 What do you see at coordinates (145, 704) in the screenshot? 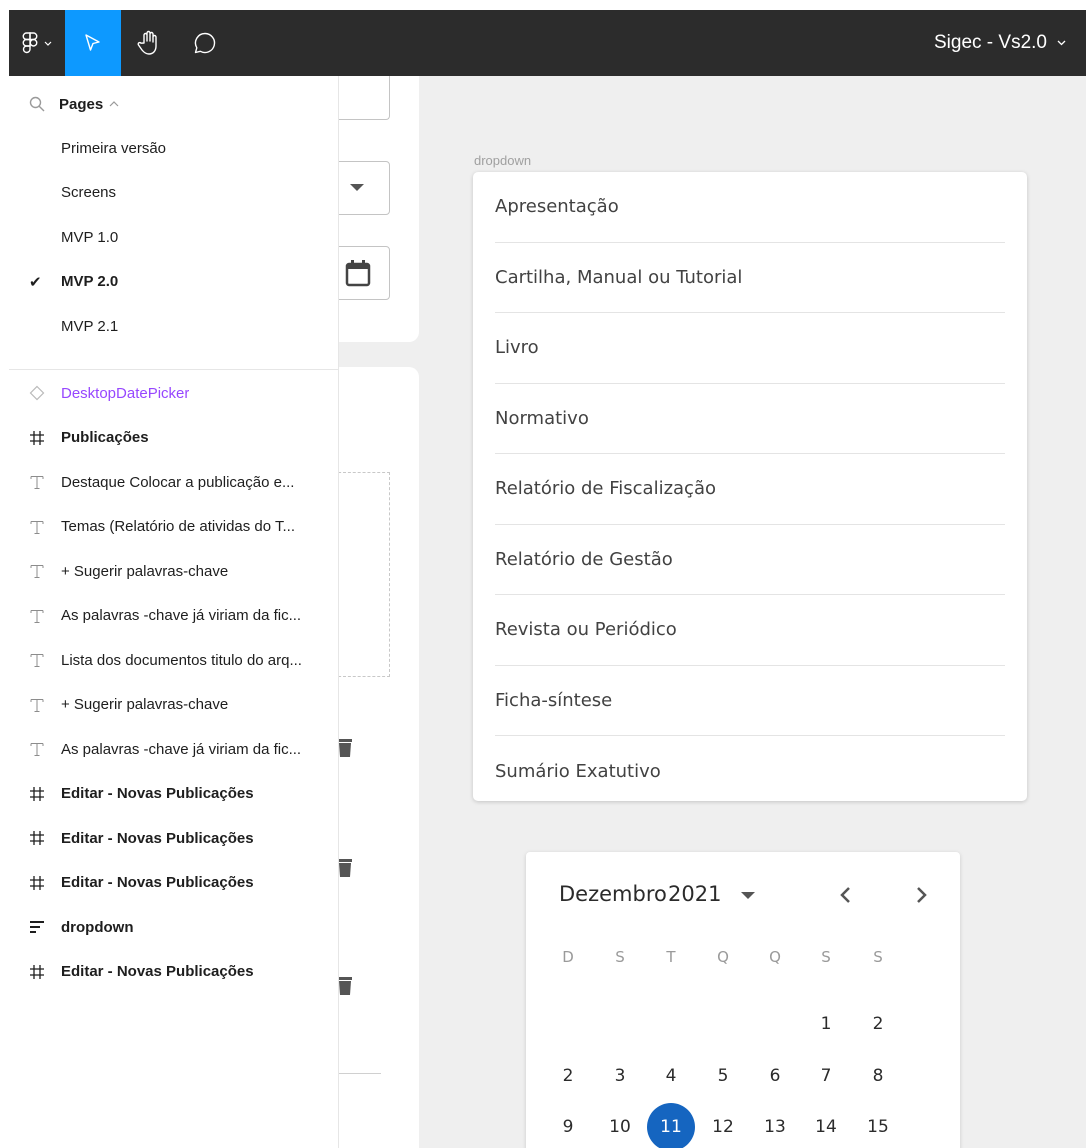
I see `layer-label: + Sugerir palavras-chave` at bounding box center [145, 704].